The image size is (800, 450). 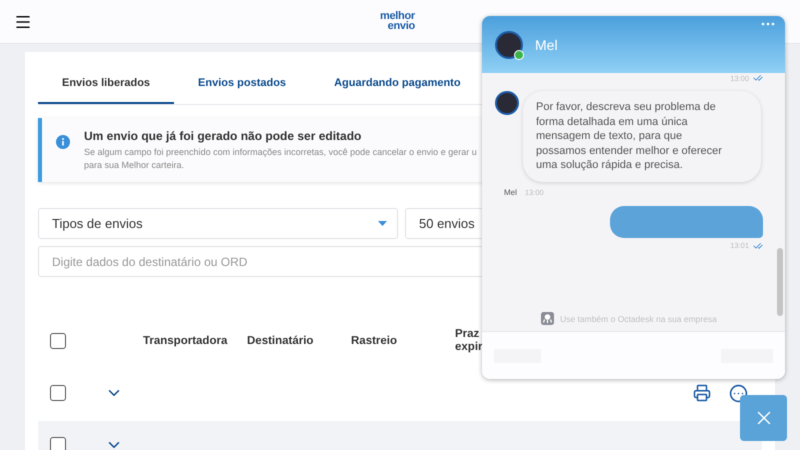 I want to click on column-header: Rastreio, so click(x=374, y=341).